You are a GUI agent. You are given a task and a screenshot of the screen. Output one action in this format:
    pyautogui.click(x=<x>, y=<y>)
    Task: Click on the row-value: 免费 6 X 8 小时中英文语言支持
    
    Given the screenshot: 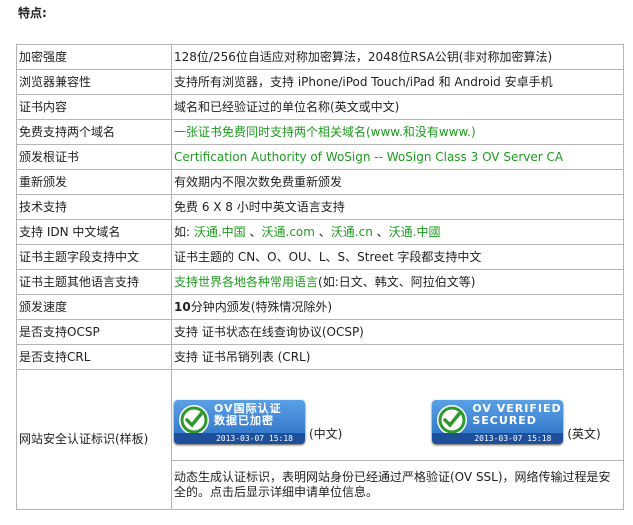 What is the action you would take?
    pyautogui.click(x=397, y=207)
    